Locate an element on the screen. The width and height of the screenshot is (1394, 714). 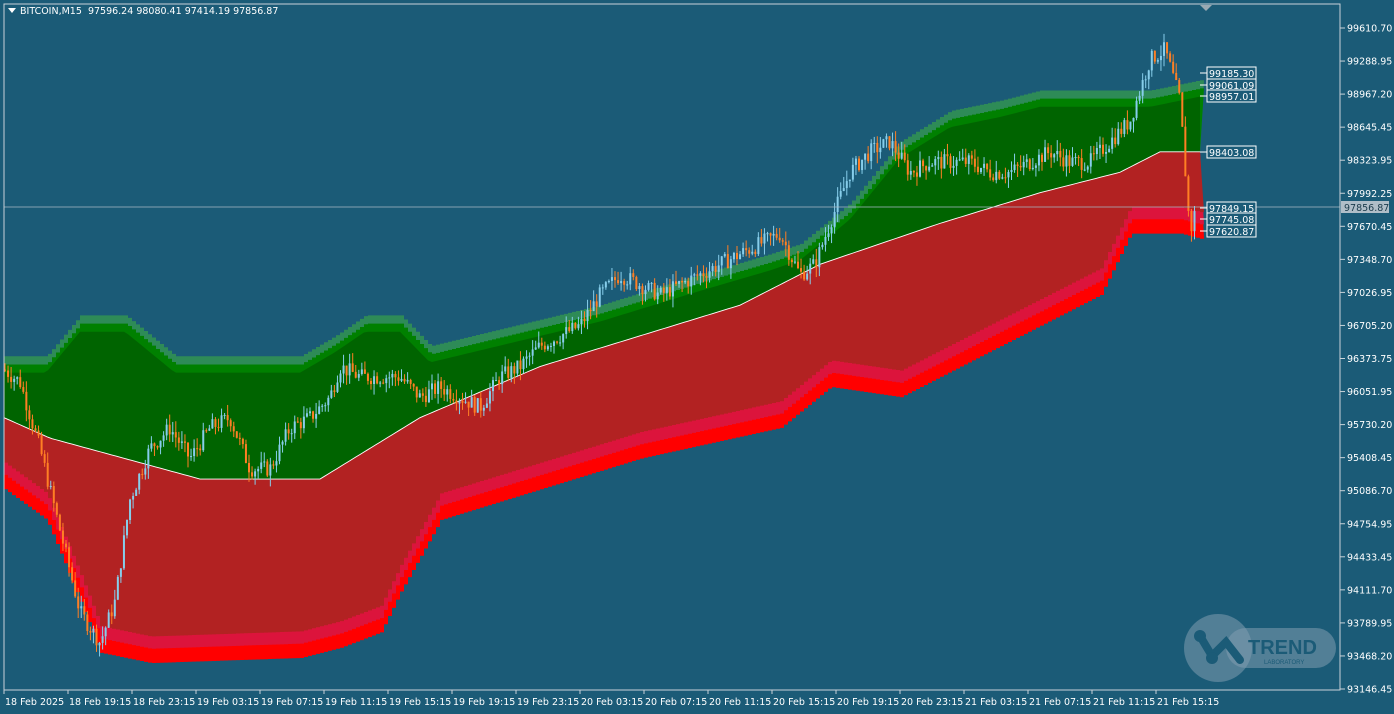
y-tick-label: 96373.75 is located at coordinates (1369, 359).